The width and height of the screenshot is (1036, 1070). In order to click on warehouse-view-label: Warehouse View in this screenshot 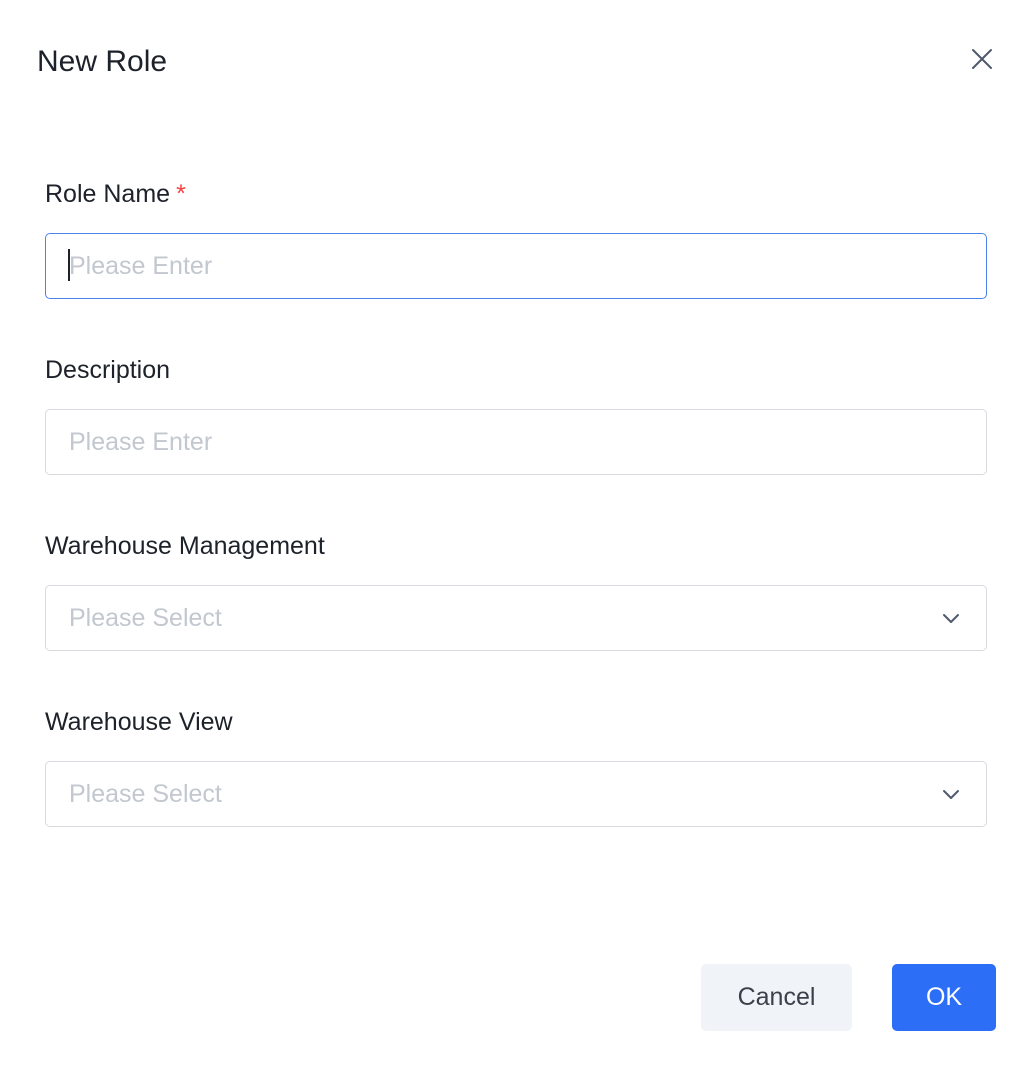, I will do `click(139, 722)`.